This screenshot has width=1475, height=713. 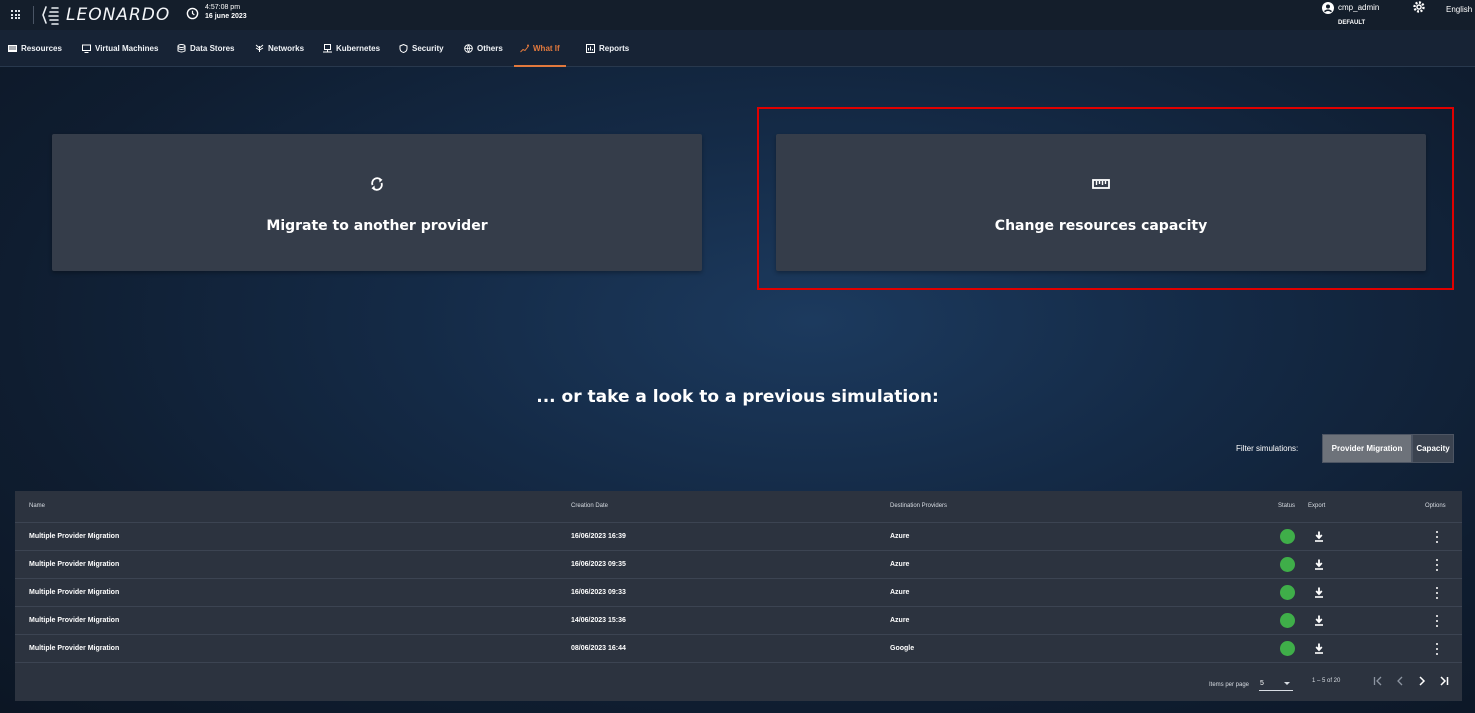 I want to click on column-header-options: Options, so click(x=1435, y=506).